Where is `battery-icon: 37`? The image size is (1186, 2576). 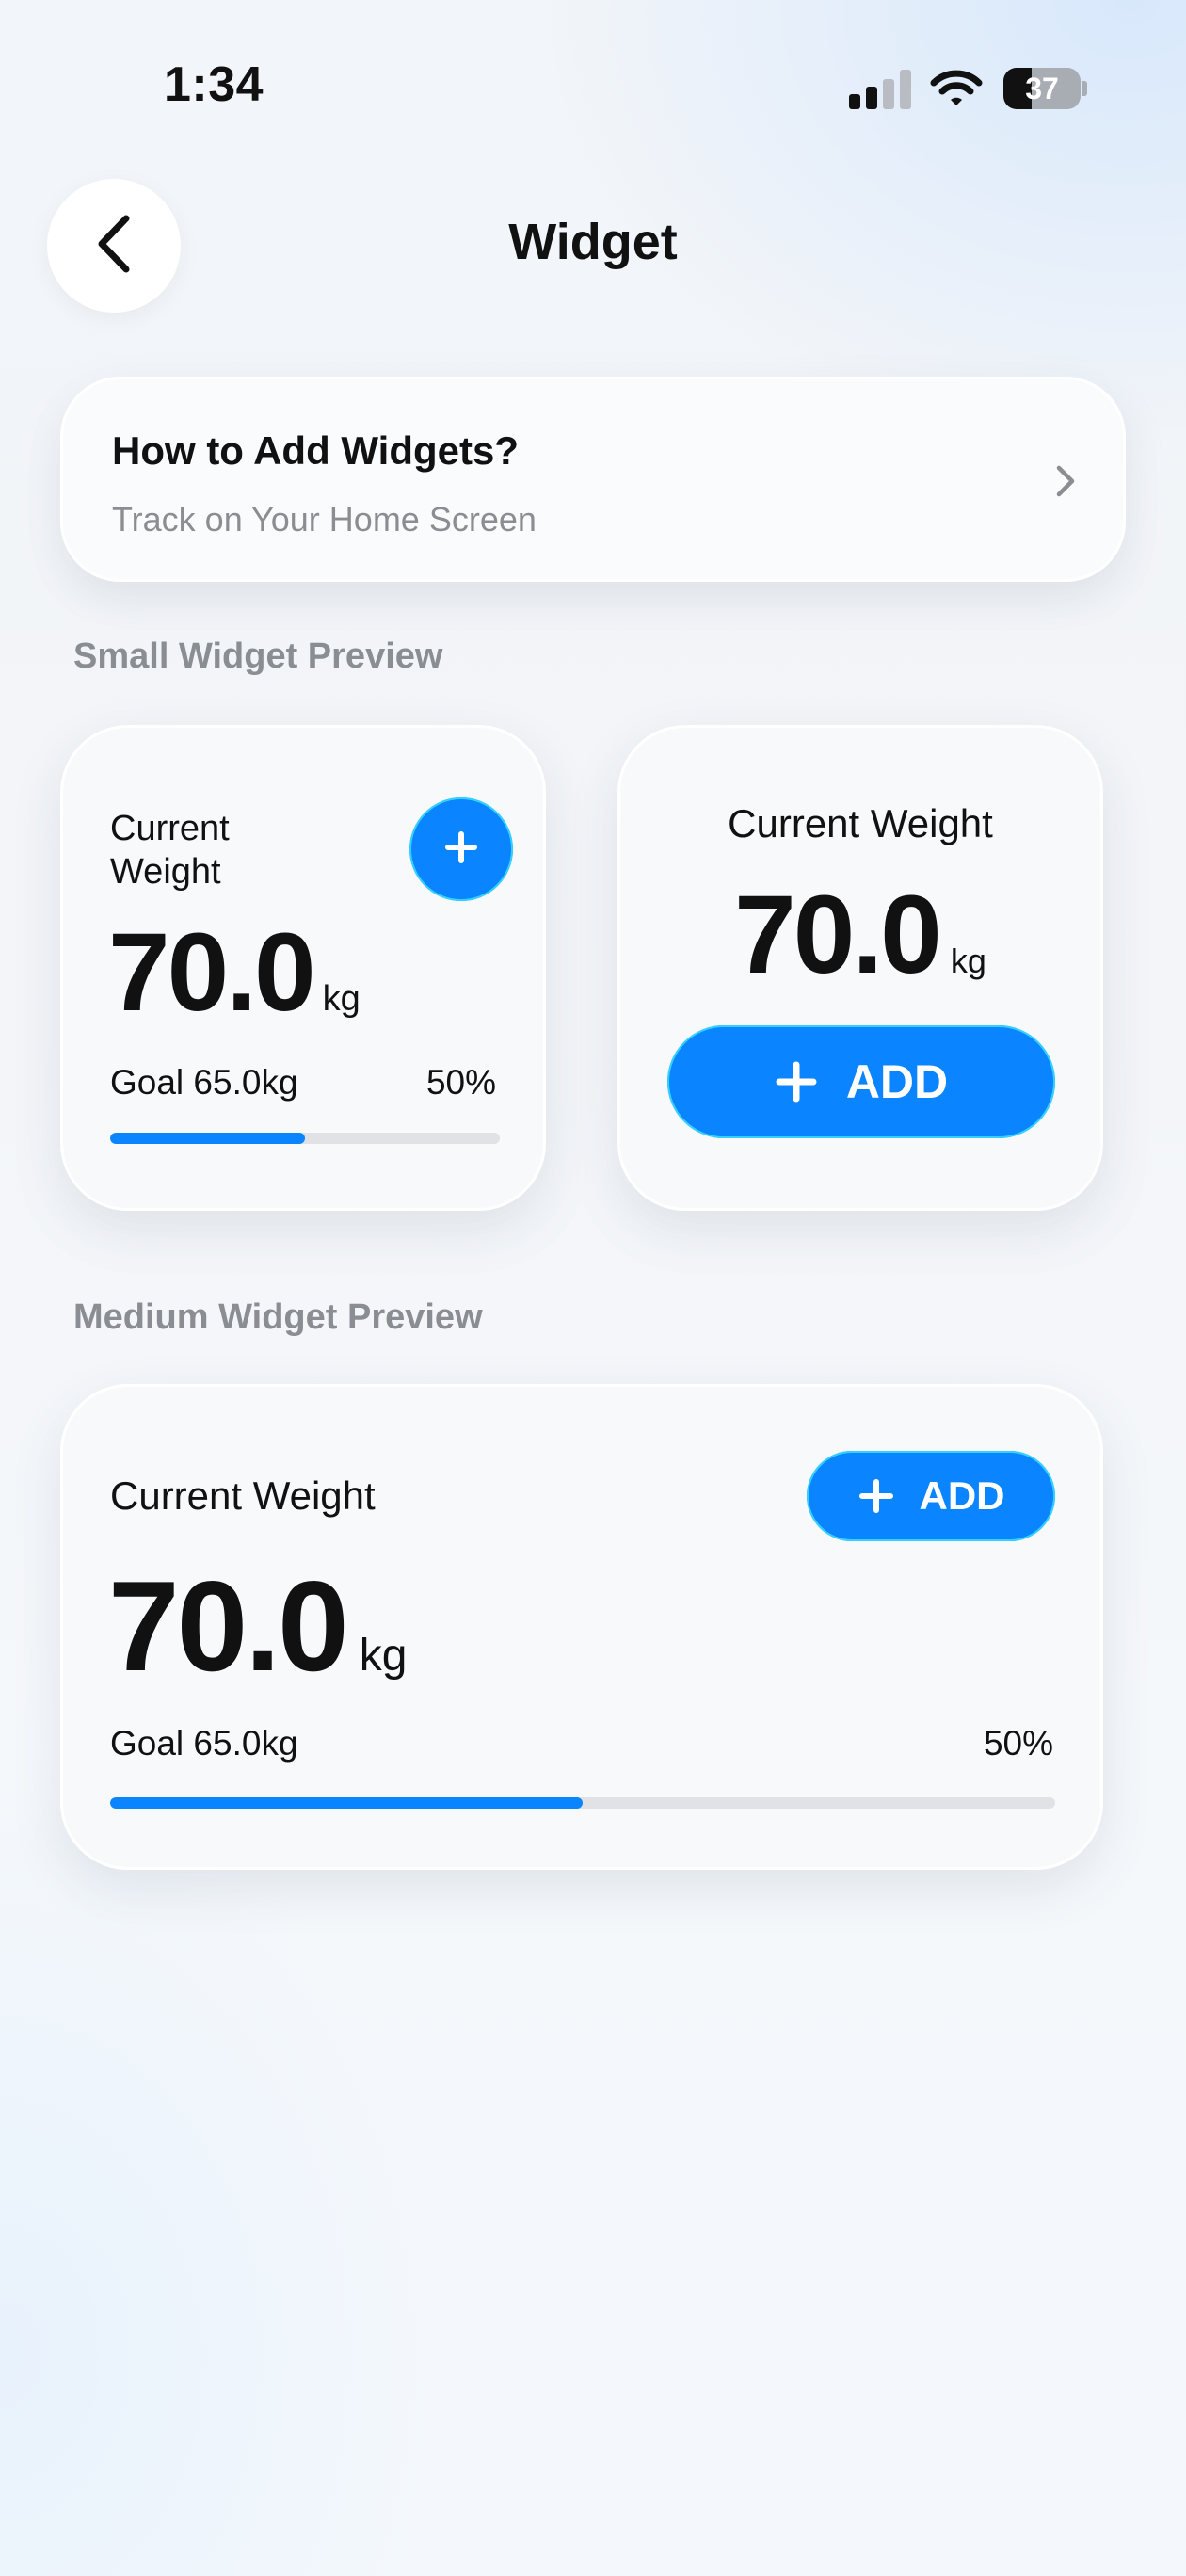 battery-icon: 37 is located at coordinates (1045, 88).